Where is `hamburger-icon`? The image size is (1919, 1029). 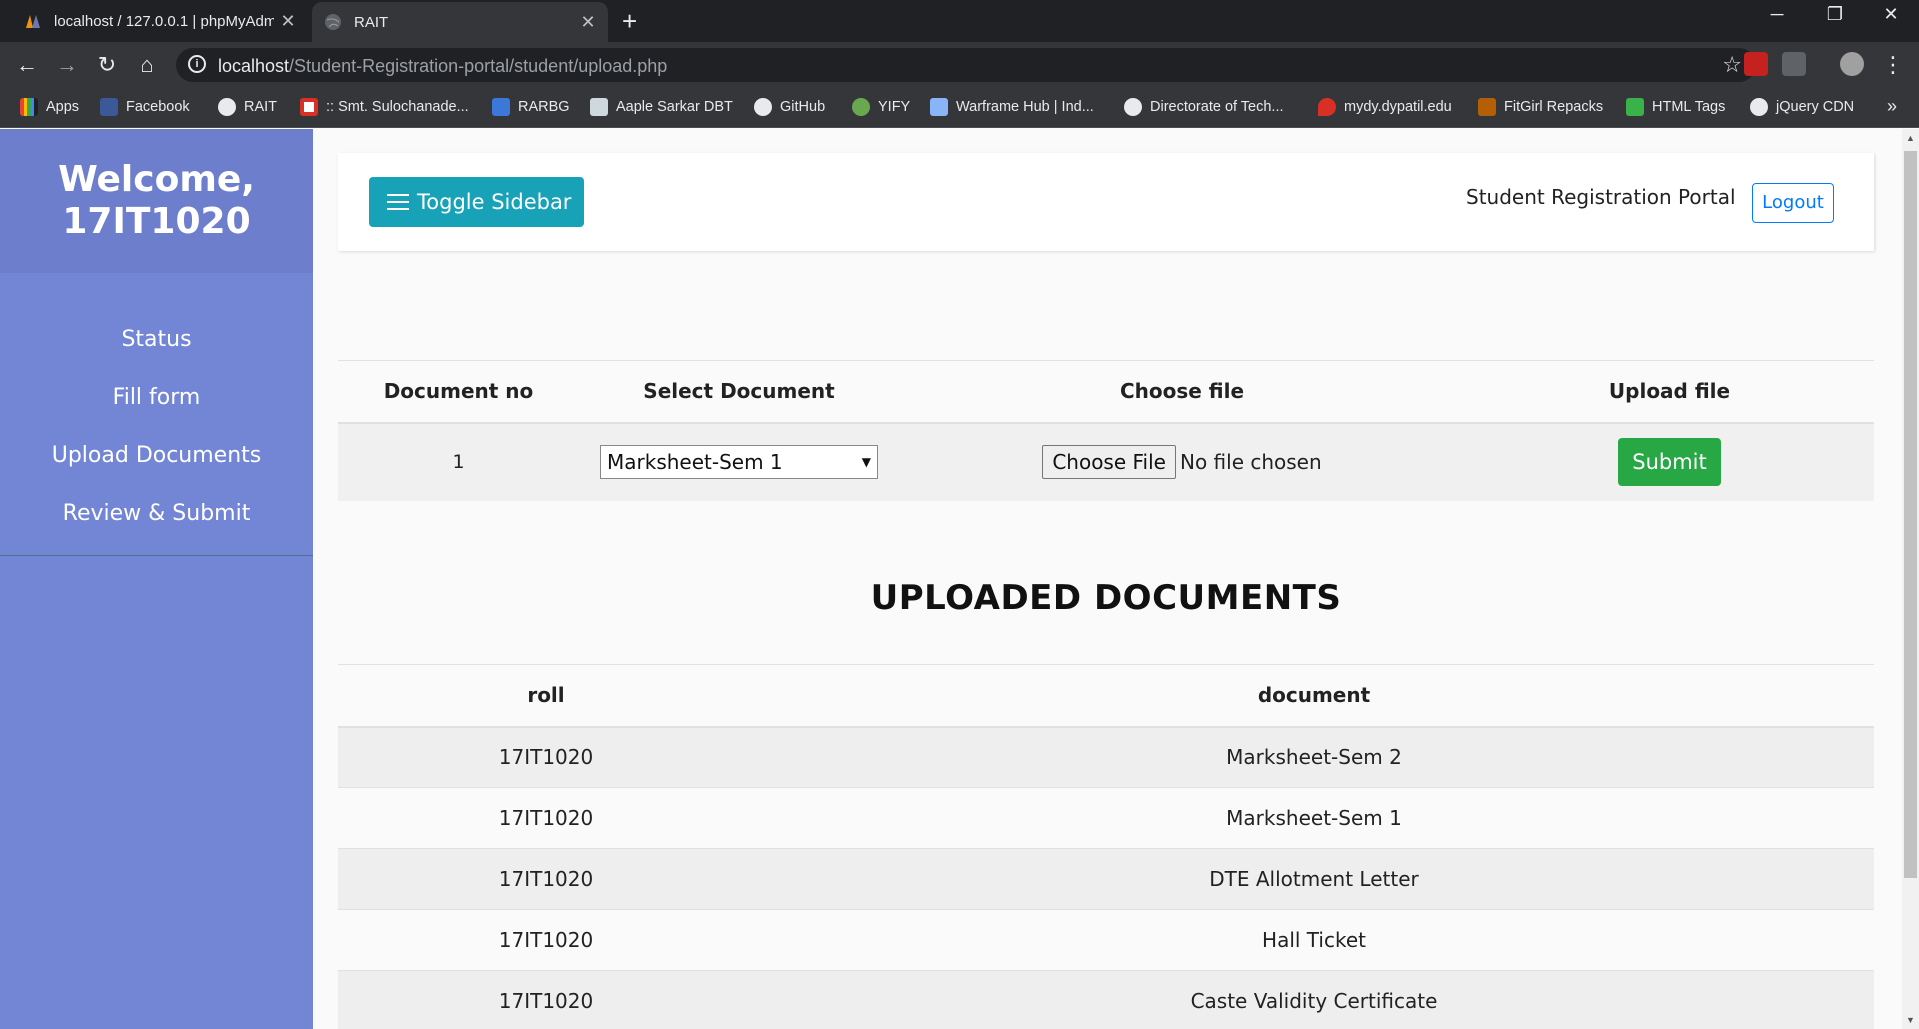 hamburger-icon is located at coordinates (398, 202).